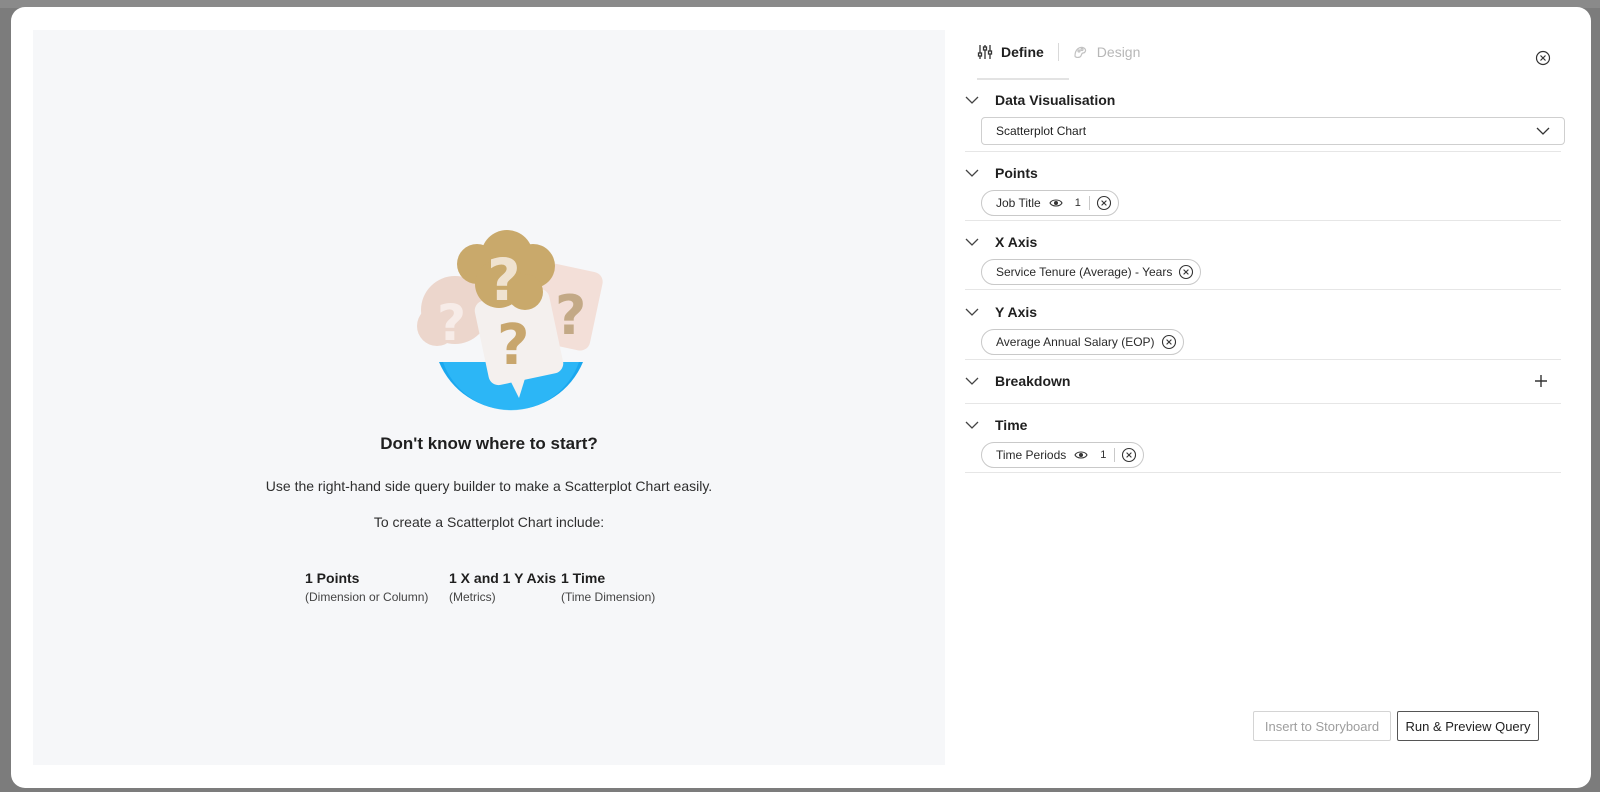 This screenshot has width=1600, height=792. Describe the element at coordinates (1011, 425) in the screenshot. I see `section-title: Time` at that location.